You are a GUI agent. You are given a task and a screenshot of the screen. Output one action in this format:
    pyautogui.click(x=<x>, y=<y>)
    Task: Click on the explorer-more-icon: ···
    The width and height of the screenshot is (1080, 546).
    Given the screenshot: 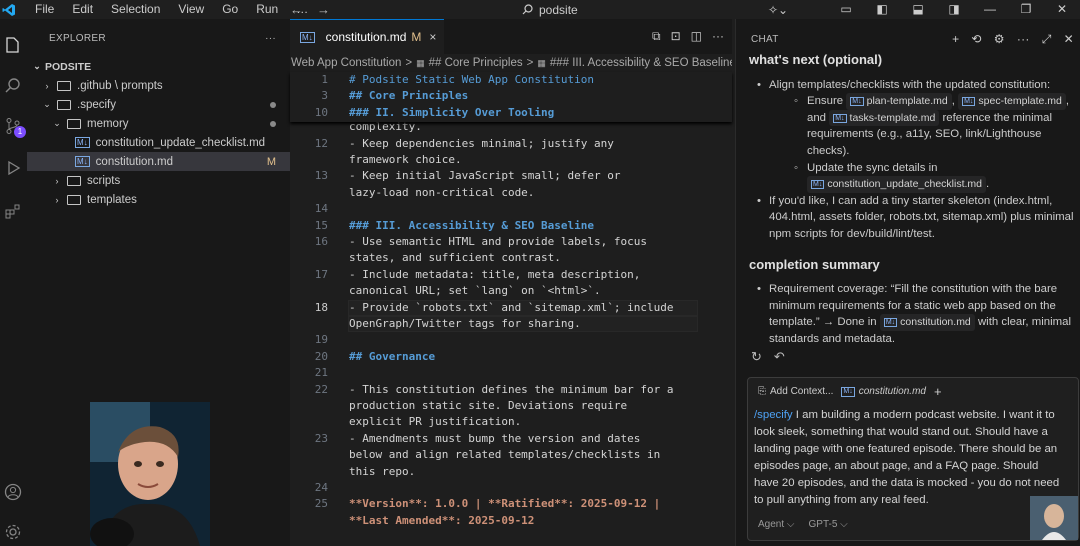 What is the action you would take?
    pyautogui.click(x=270, y=38)
    